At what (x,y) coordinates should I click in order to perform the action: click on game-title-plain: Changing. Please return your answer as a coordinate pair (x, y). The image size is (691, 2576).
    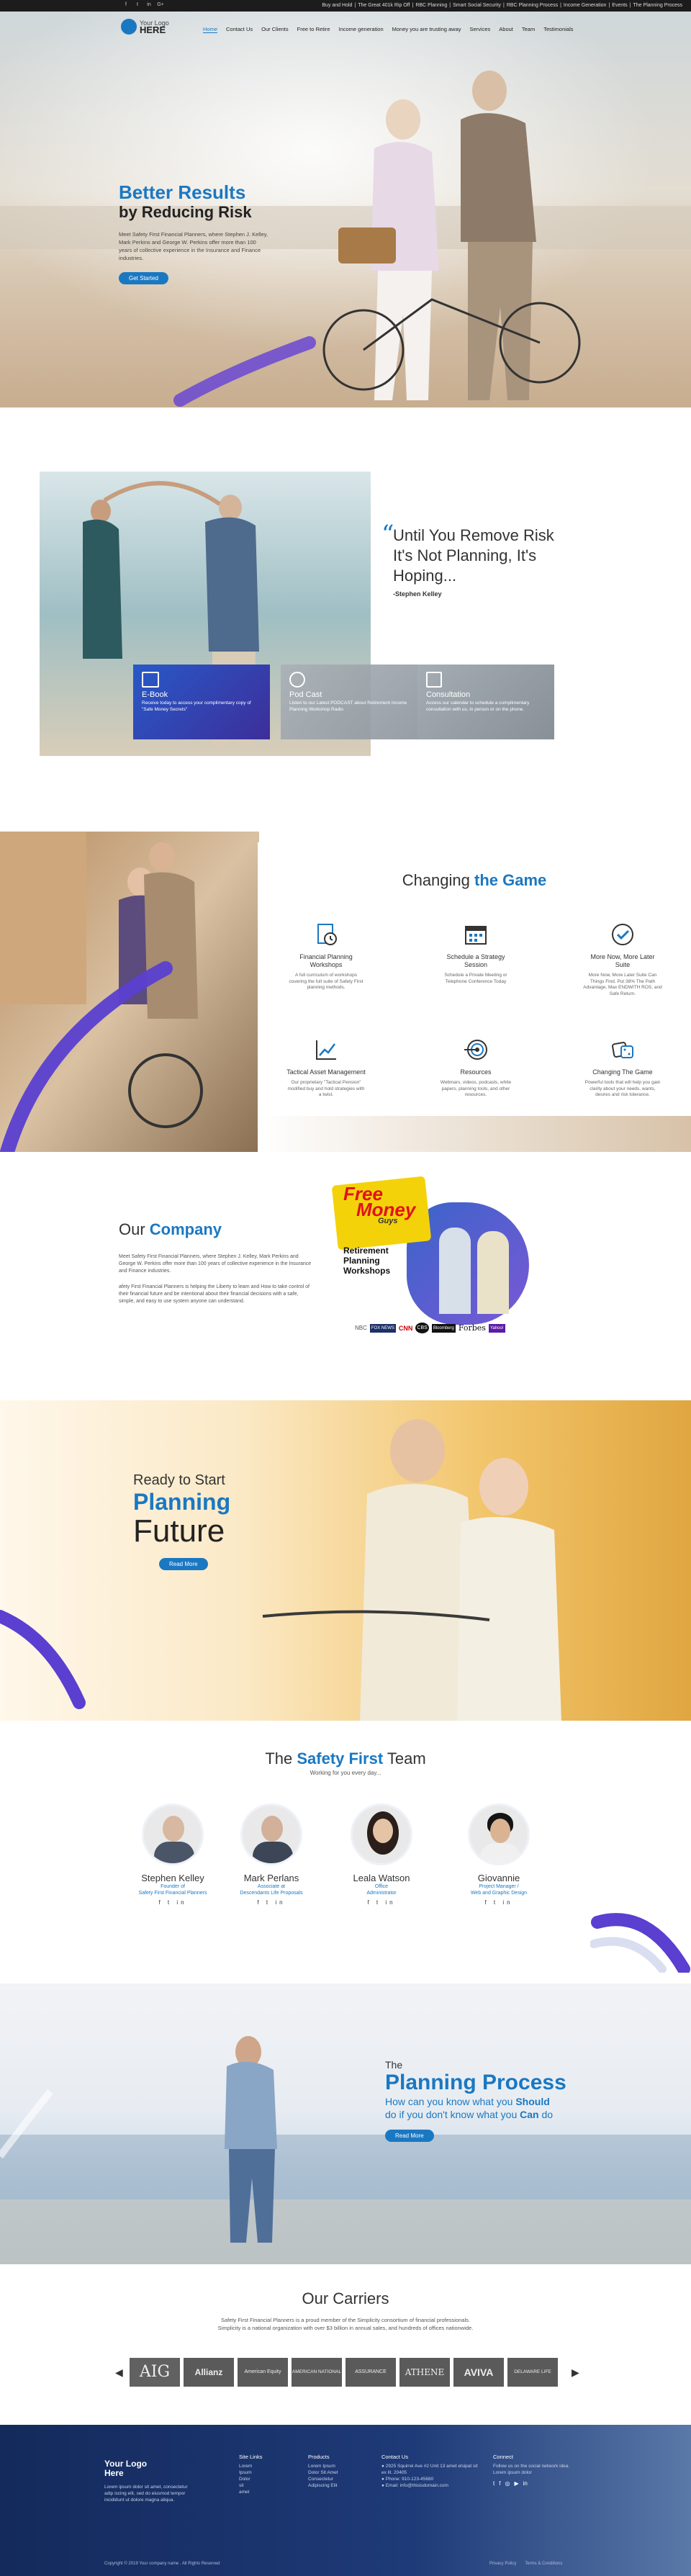
    Looking at the image, I should click on (438, 880).